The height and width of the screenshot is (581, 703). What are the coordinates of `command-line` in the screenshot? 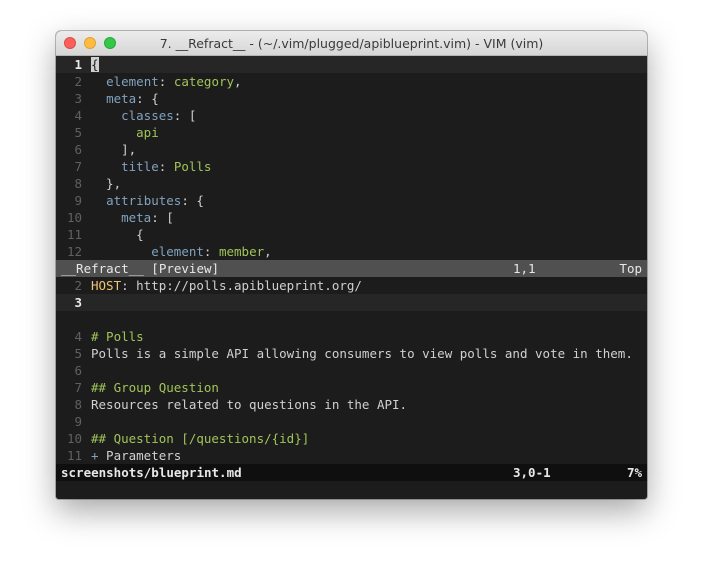 It's located at (351, 490).